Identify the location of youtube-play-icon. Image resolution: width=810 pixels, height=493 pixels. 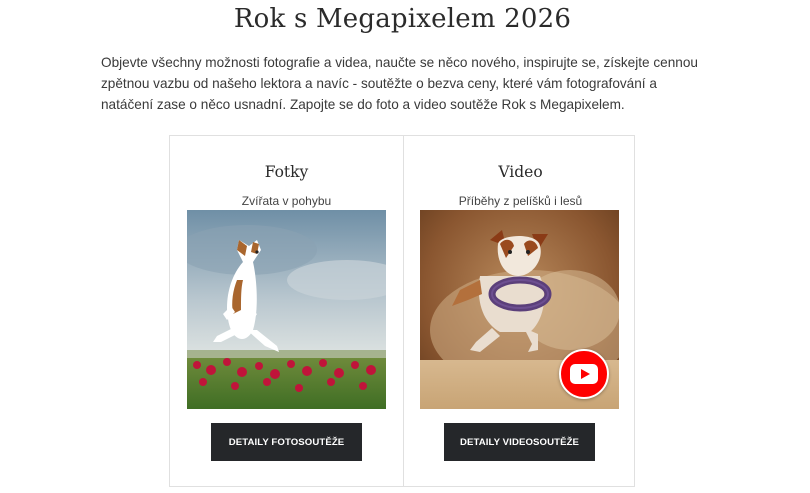
(584, 374).